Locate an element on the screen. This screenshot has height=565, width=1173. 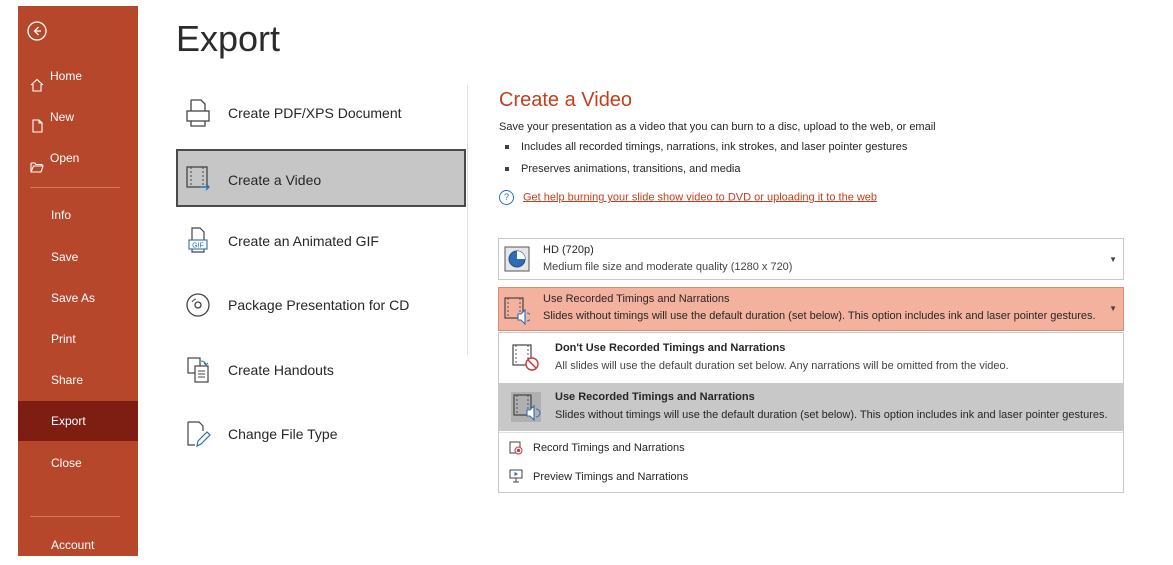
menu-item-record-timings: Record Timings and Narrations is located at coordinates (811, 448).